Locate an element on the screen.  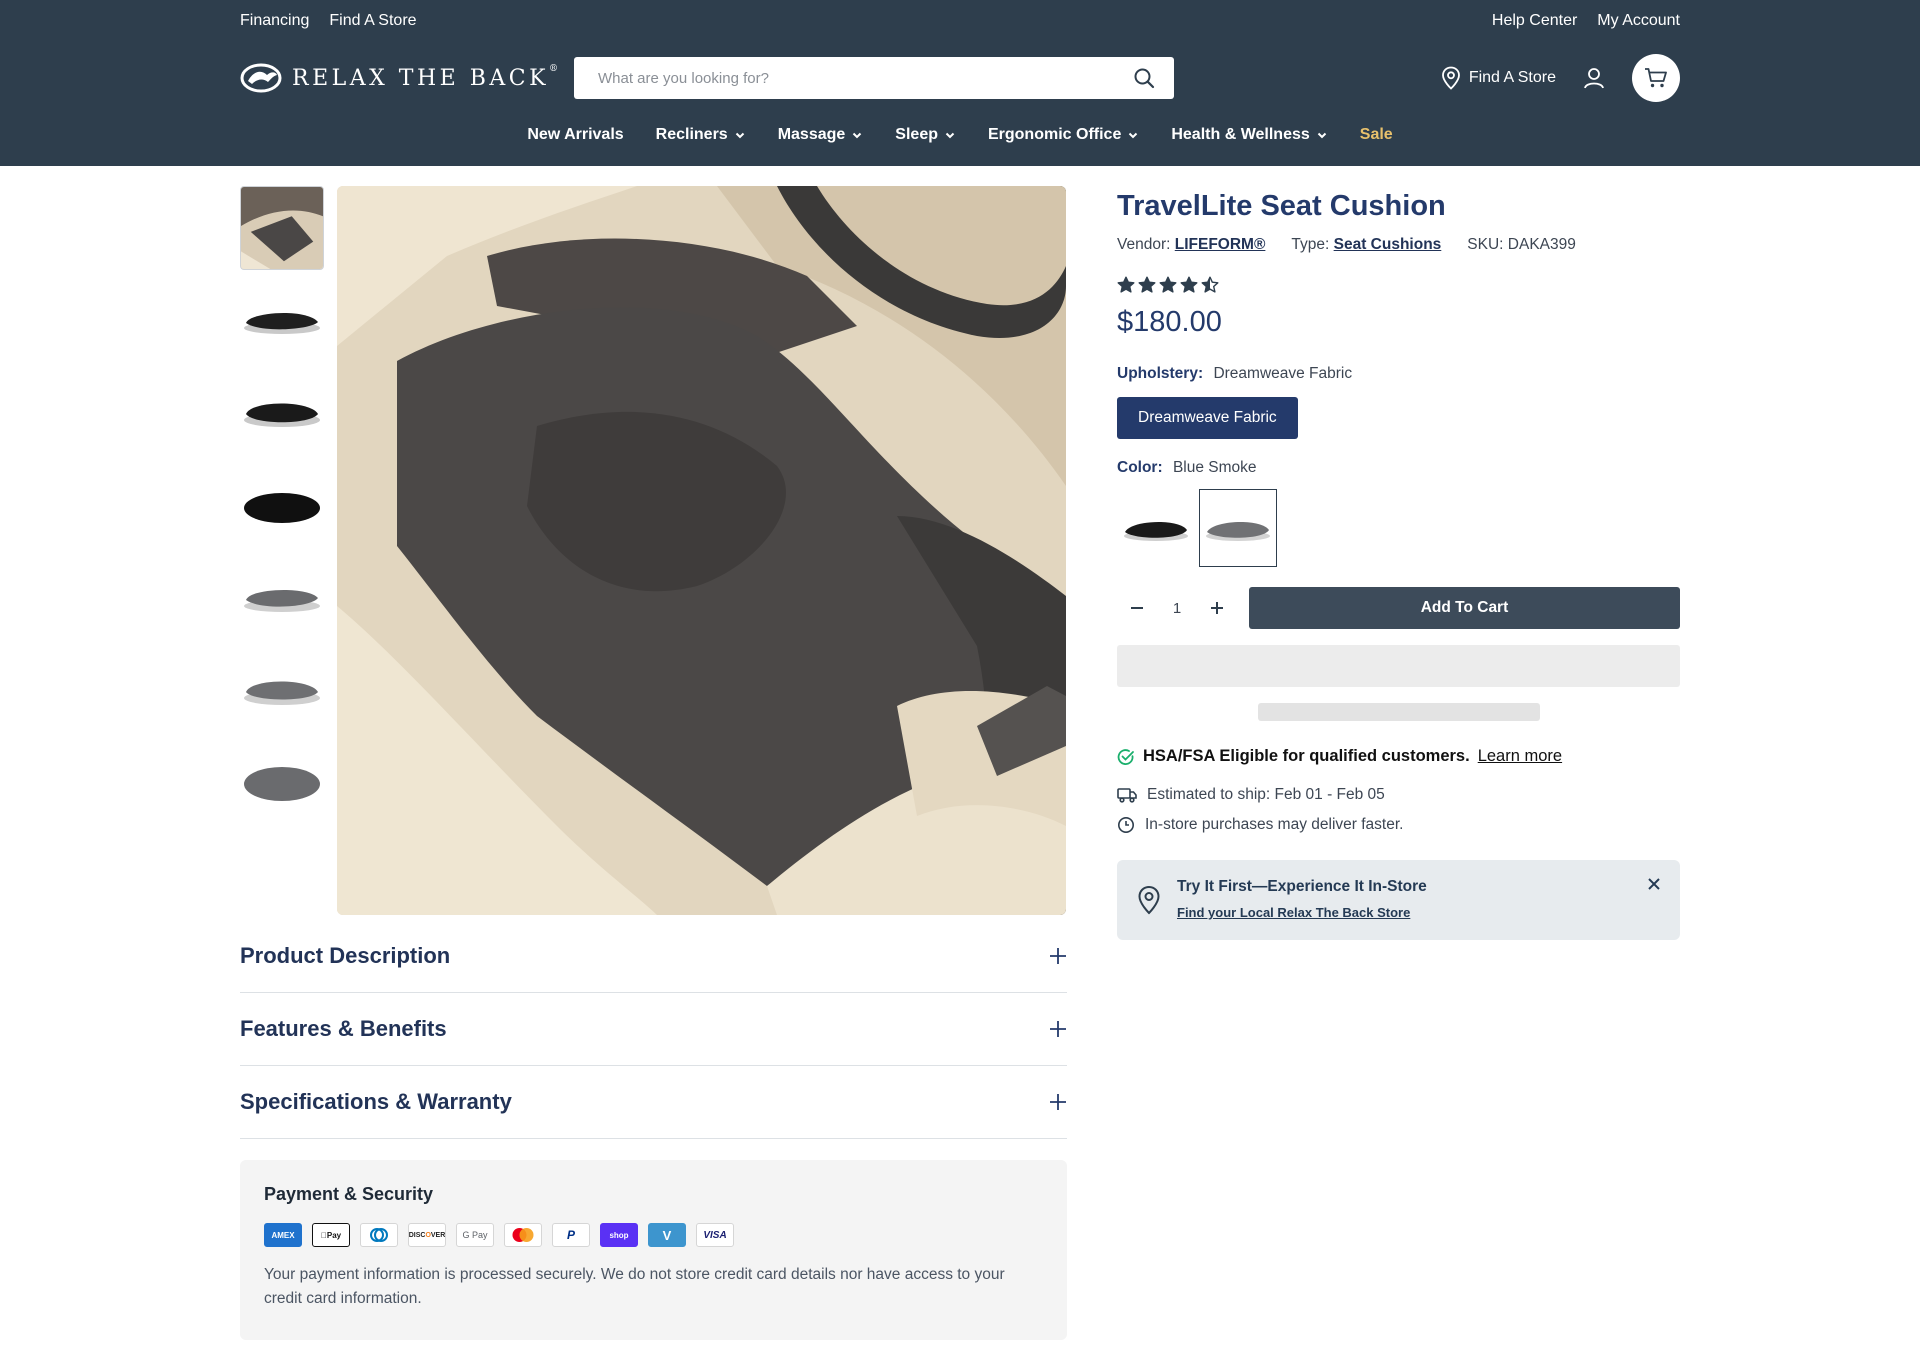
visa-icon: VISA is located at coordinates (715, 1235).